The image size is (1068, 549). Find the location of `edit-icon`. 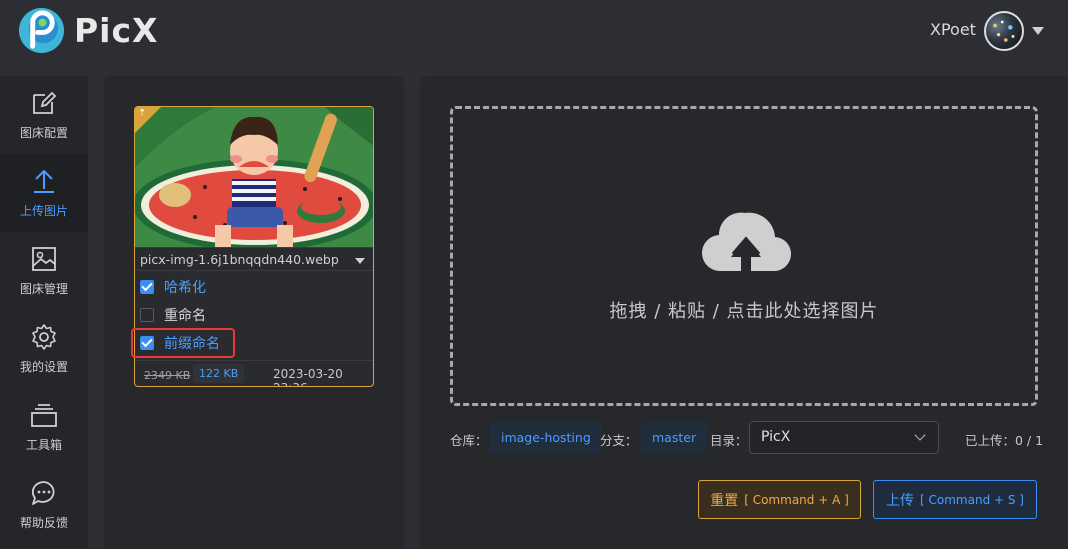

edit-icon is located at coordinates (45, 102).